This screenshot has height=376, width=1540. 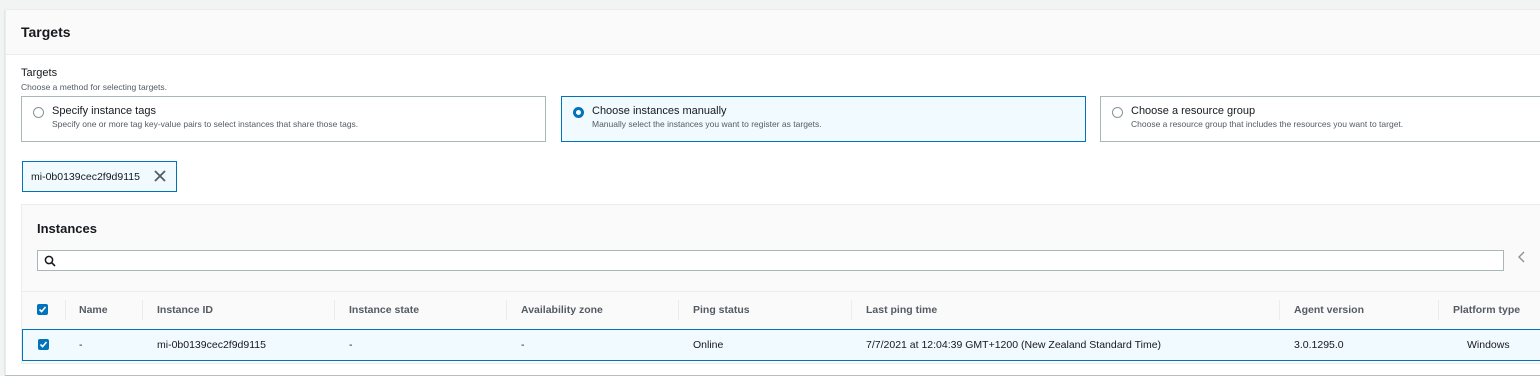 I want to click on column-header-last-ping-time: Last ping time, so click(x=901, y=310).